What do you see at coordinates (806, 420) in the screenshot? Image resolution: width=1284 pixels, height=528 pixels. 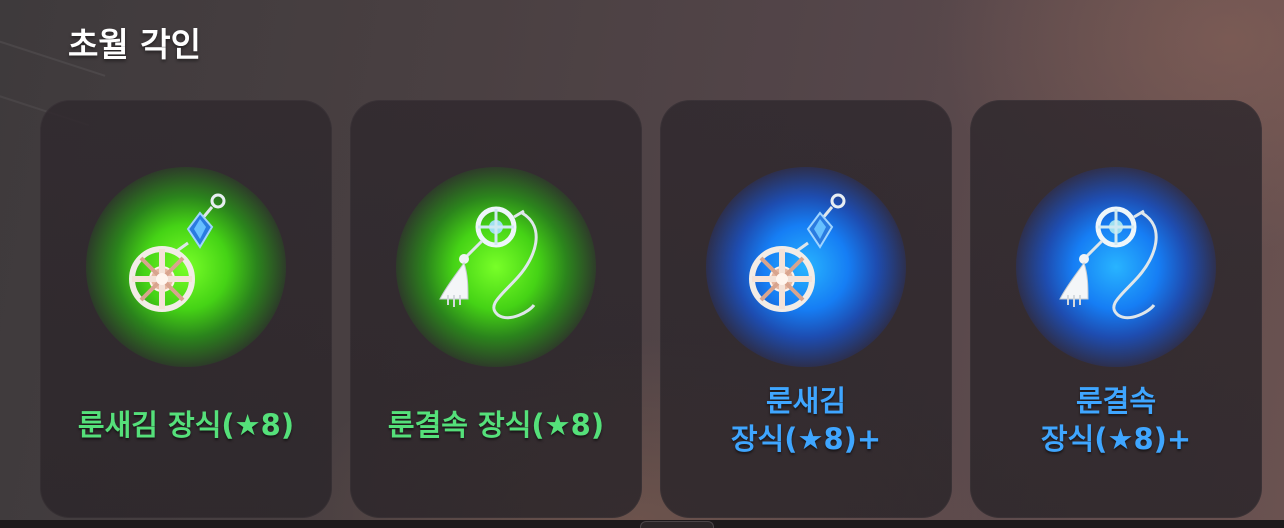 I see `item-name: 룬새김 장식(★8)+` at bounding box center [806, 420].